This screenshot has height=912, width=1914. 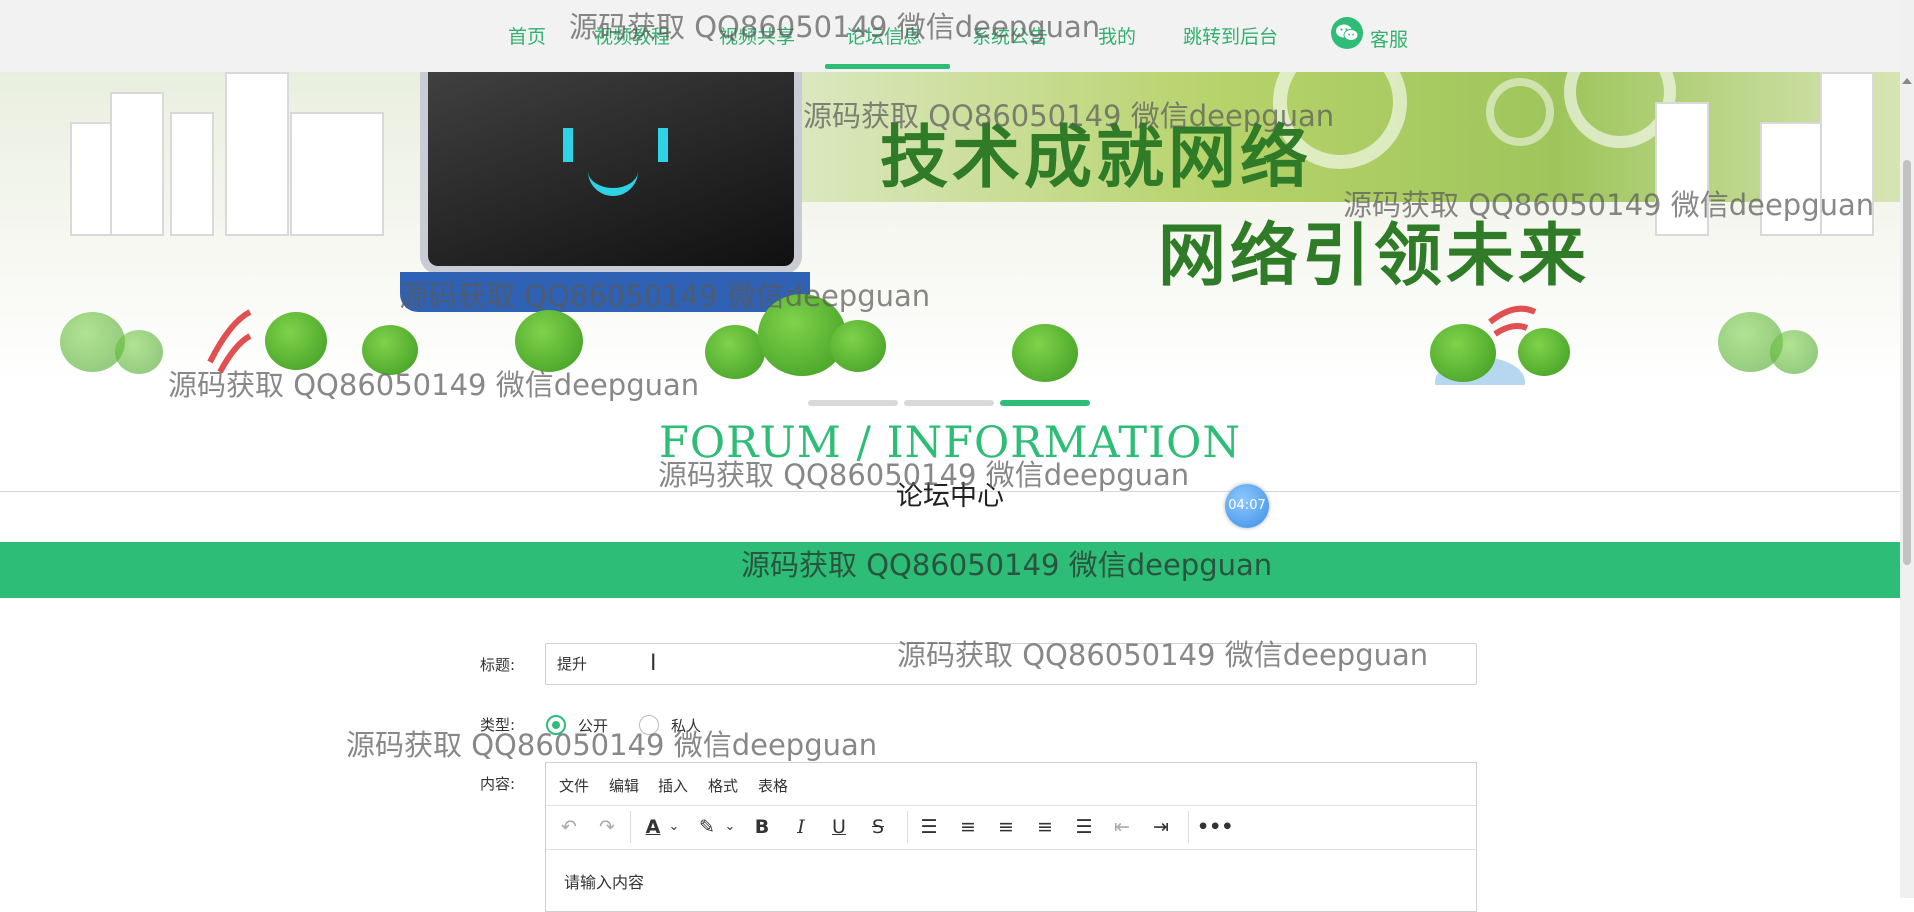 I want to click on editor-toolbar: ↶ ↷ A ⌄ ✎ ⌄ B I U S ☰ ≡ ≡ ≡ ☰ ⇤ ⇥ •••, so click(x=1011, y=827).